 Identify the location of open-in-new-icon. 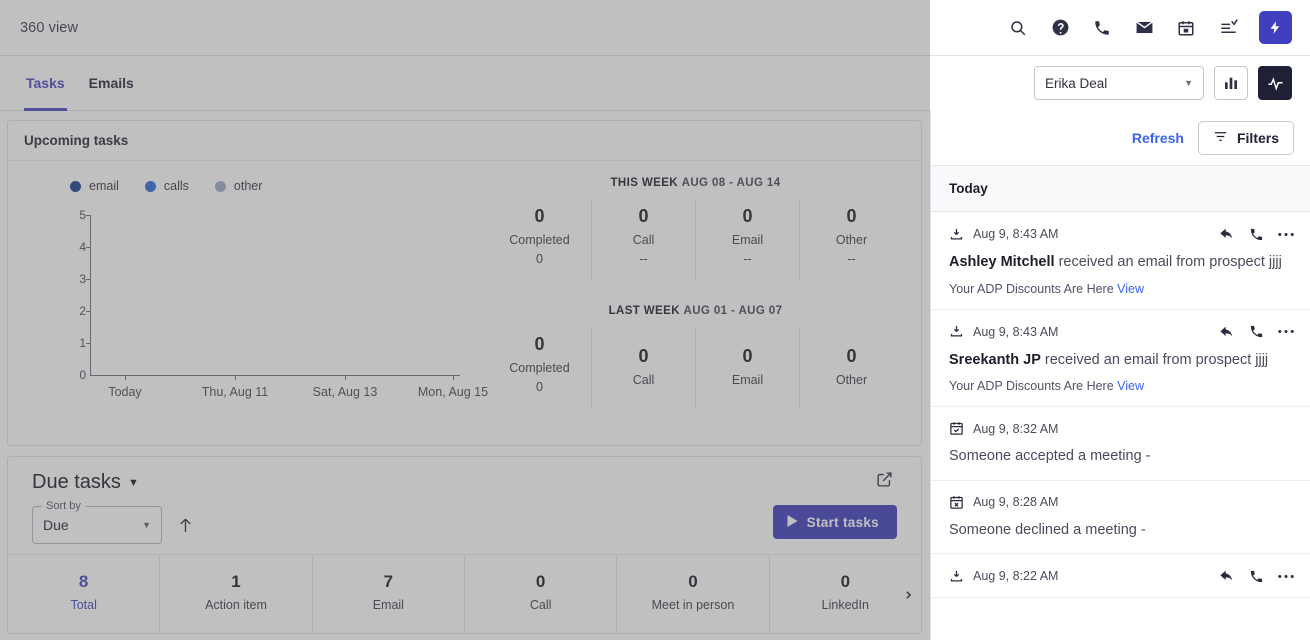
(884, 482).